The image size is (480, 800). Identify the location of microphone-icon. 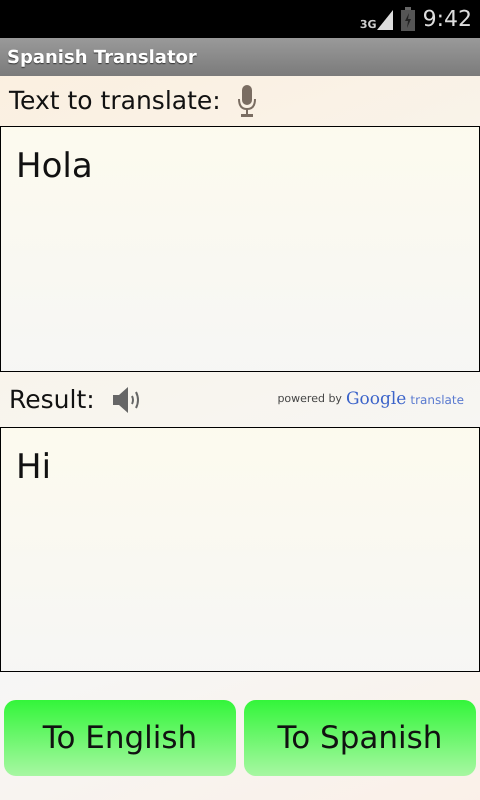
(246, 101).